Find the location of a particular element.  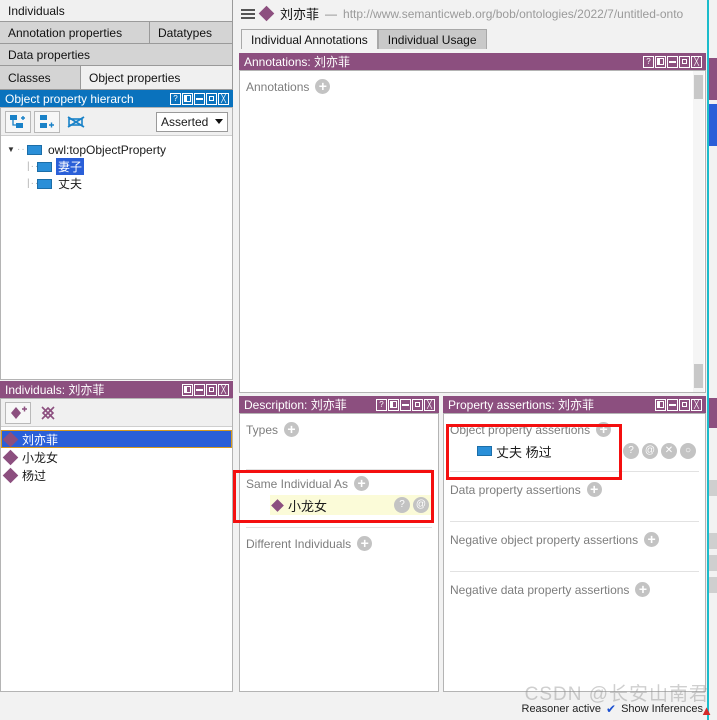

individuals-titlebar: Individuals: 刘亦菲 ╳ is located at coordinates (116, 389).